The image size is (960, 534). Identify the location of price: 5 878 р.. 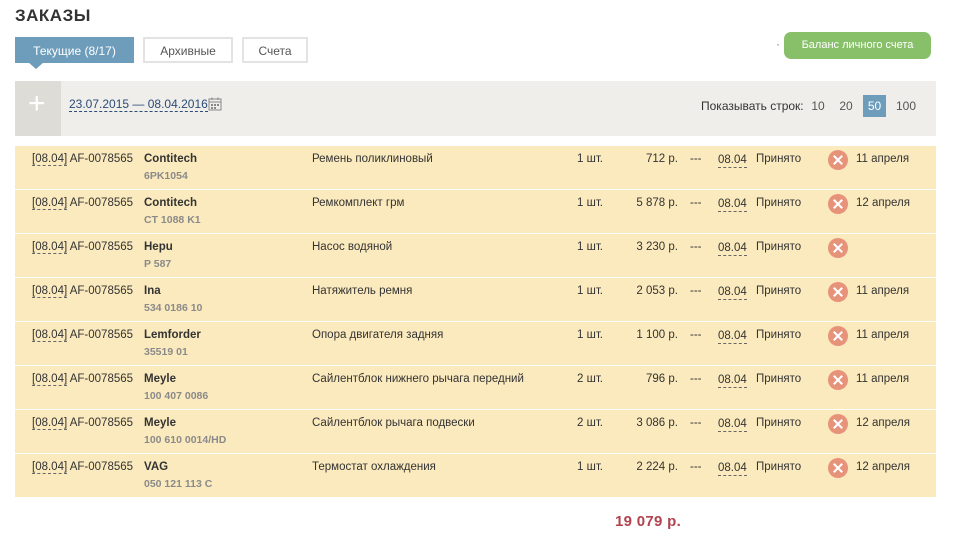
(657, 203).